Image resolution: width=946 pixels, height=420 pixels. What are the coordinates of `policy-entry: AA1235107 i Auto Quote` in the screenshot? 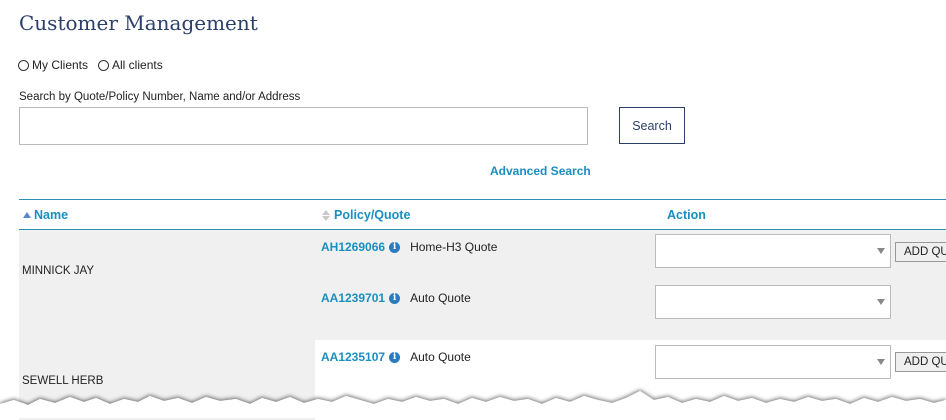 It's located at (396, 357).